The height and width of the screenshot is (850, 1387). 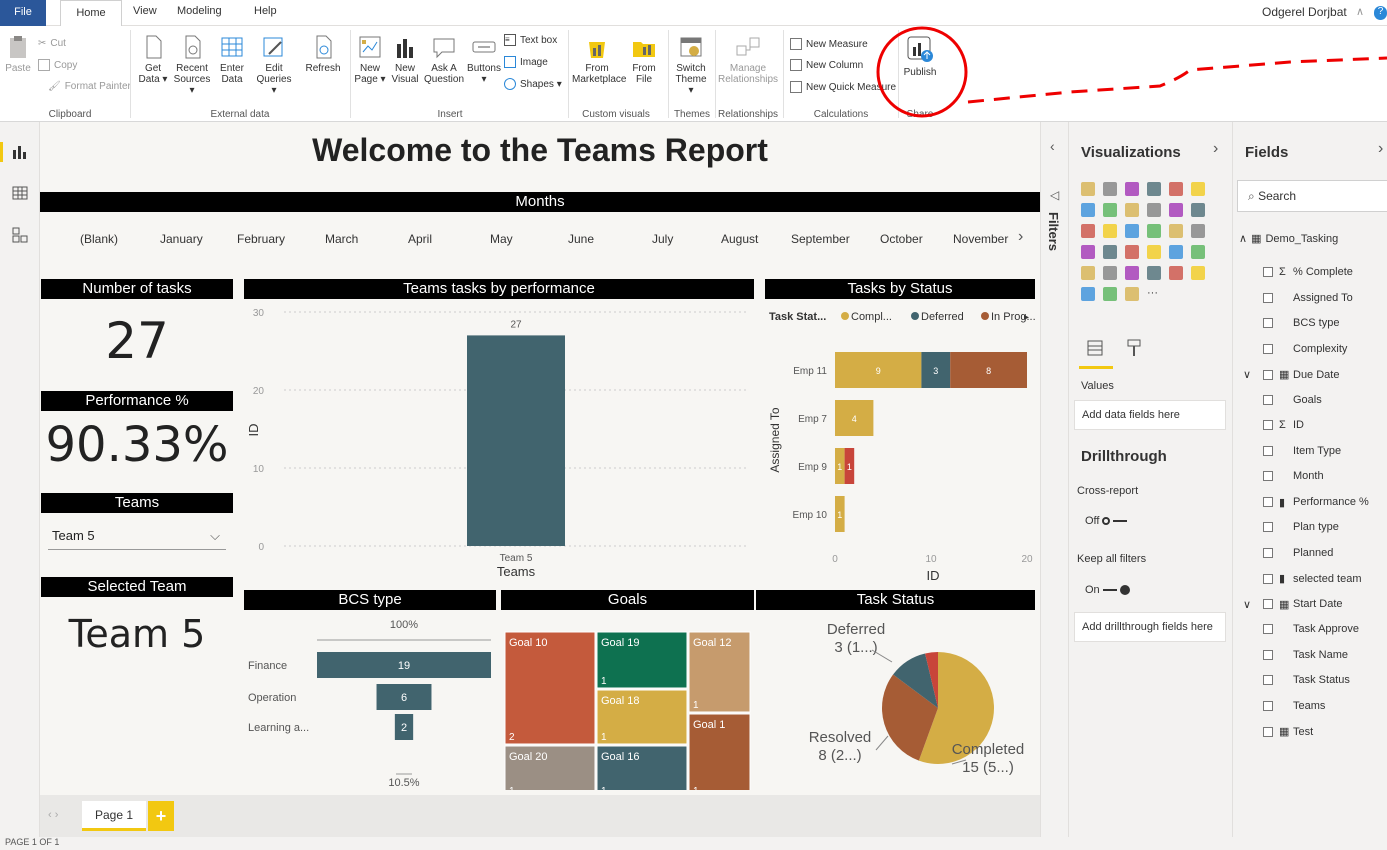 I want to click on help-icon: ?, so click(x=1380, y=13).